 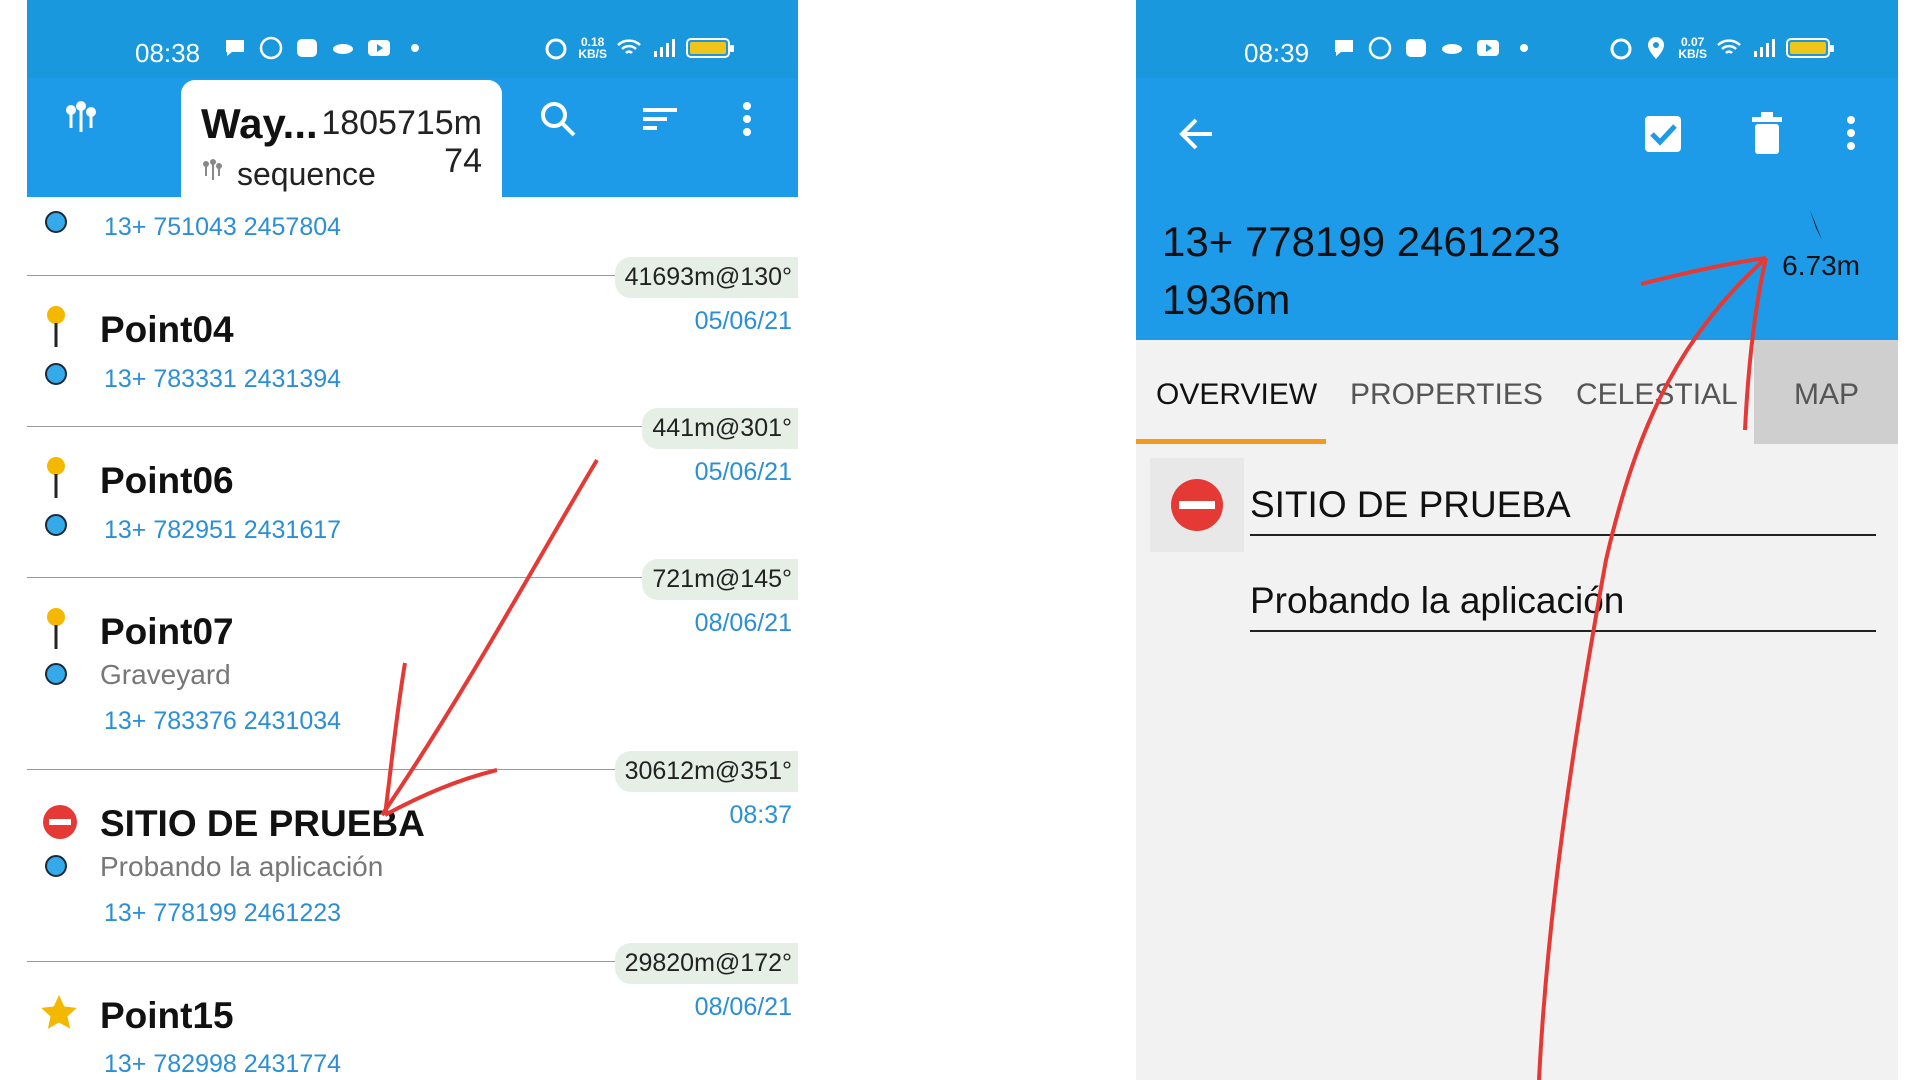 I want to click on sort-mode: sequence, so click(x=306, y=174).